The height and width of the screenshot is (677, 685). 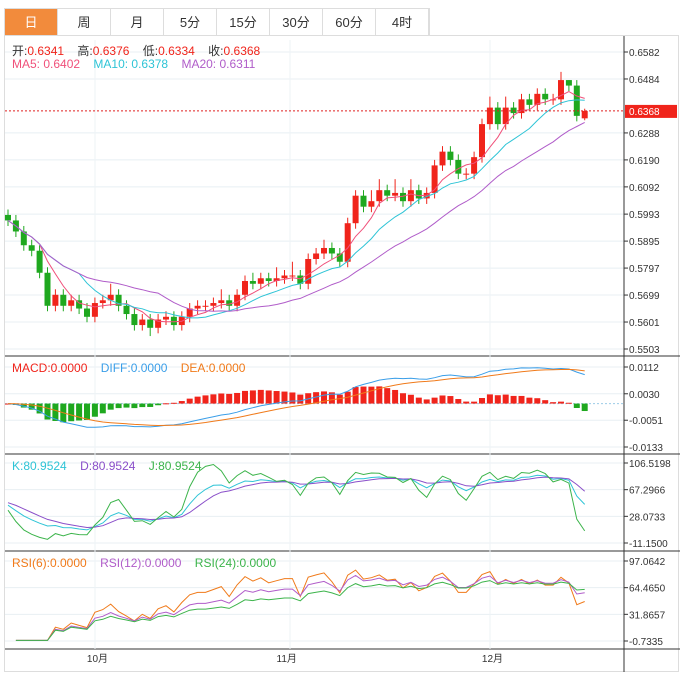 I want to click on x-axis-label: 11月, so click(x=287, y=659).